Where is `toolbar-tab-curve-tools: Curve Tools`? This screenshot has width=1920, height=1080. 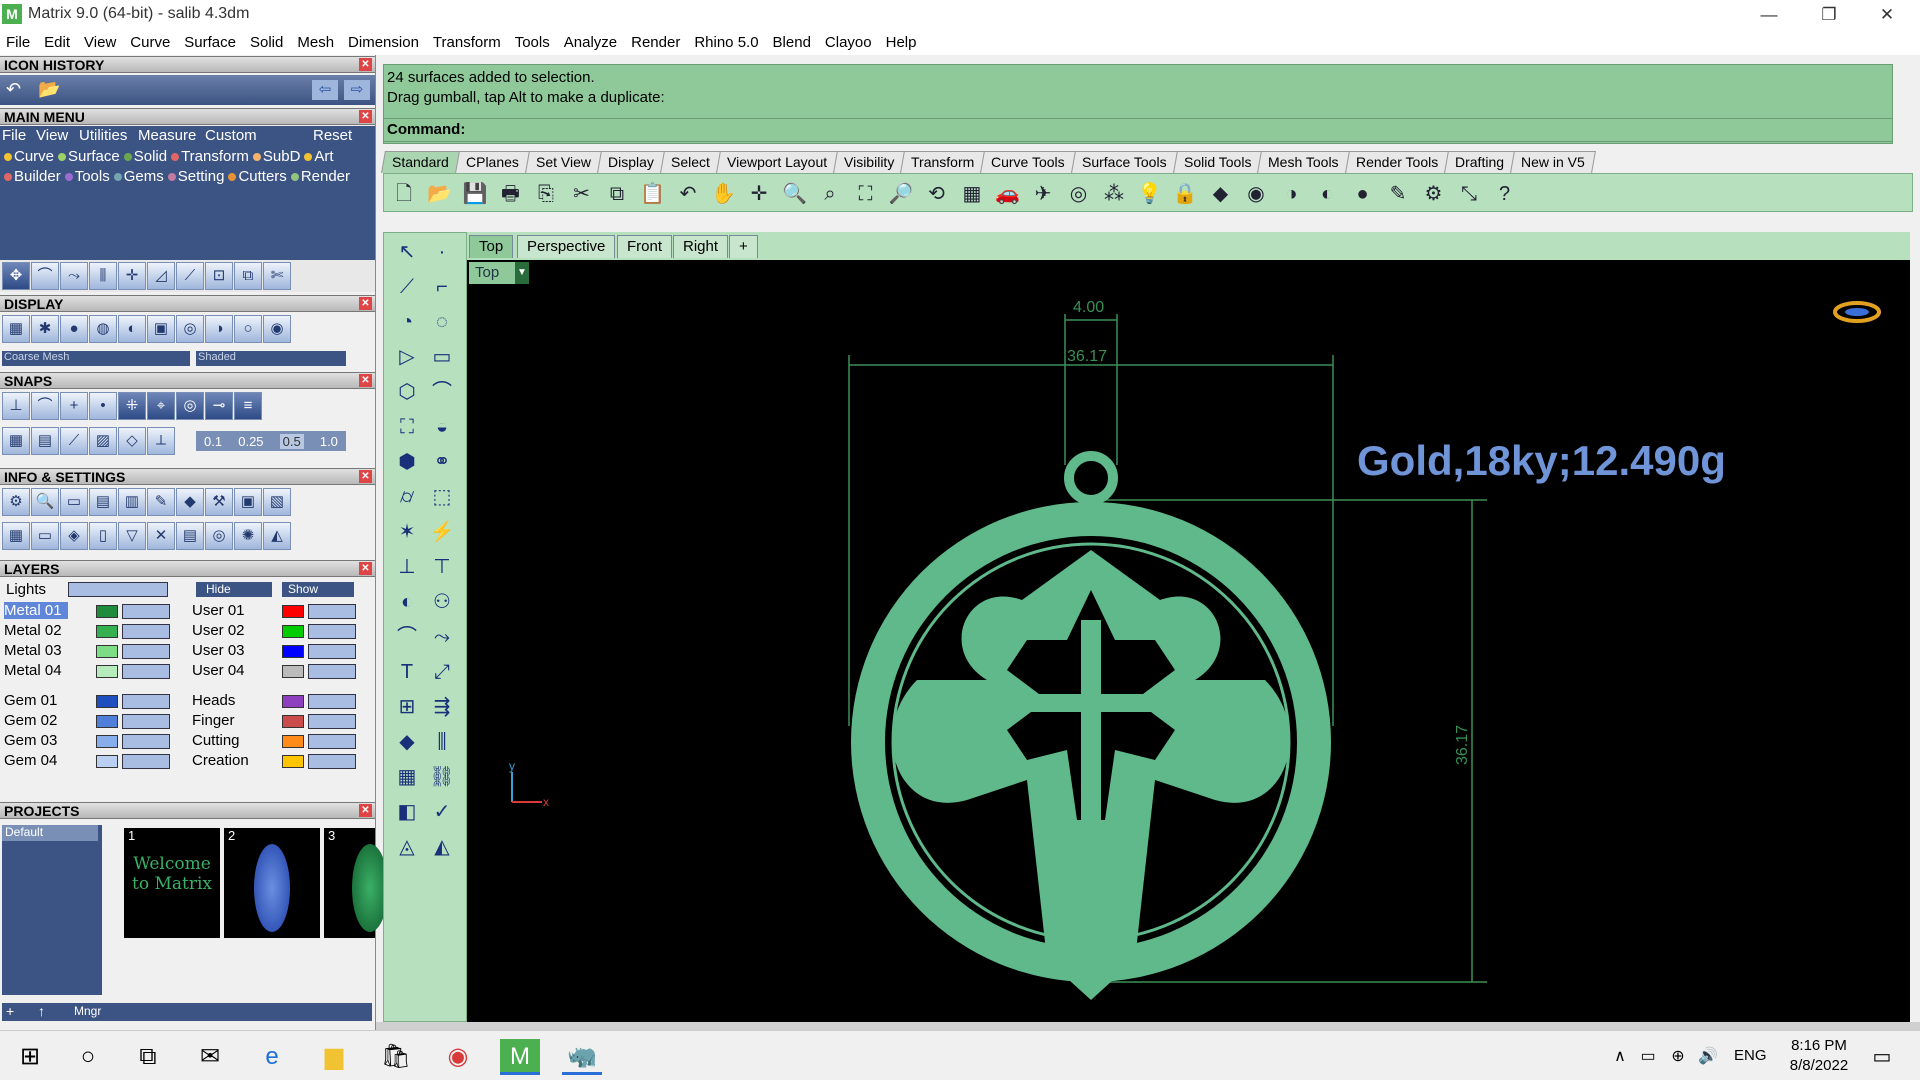 toolbar-tab-curve-tools: Curve Tools is located at coordinates (1028, 162).